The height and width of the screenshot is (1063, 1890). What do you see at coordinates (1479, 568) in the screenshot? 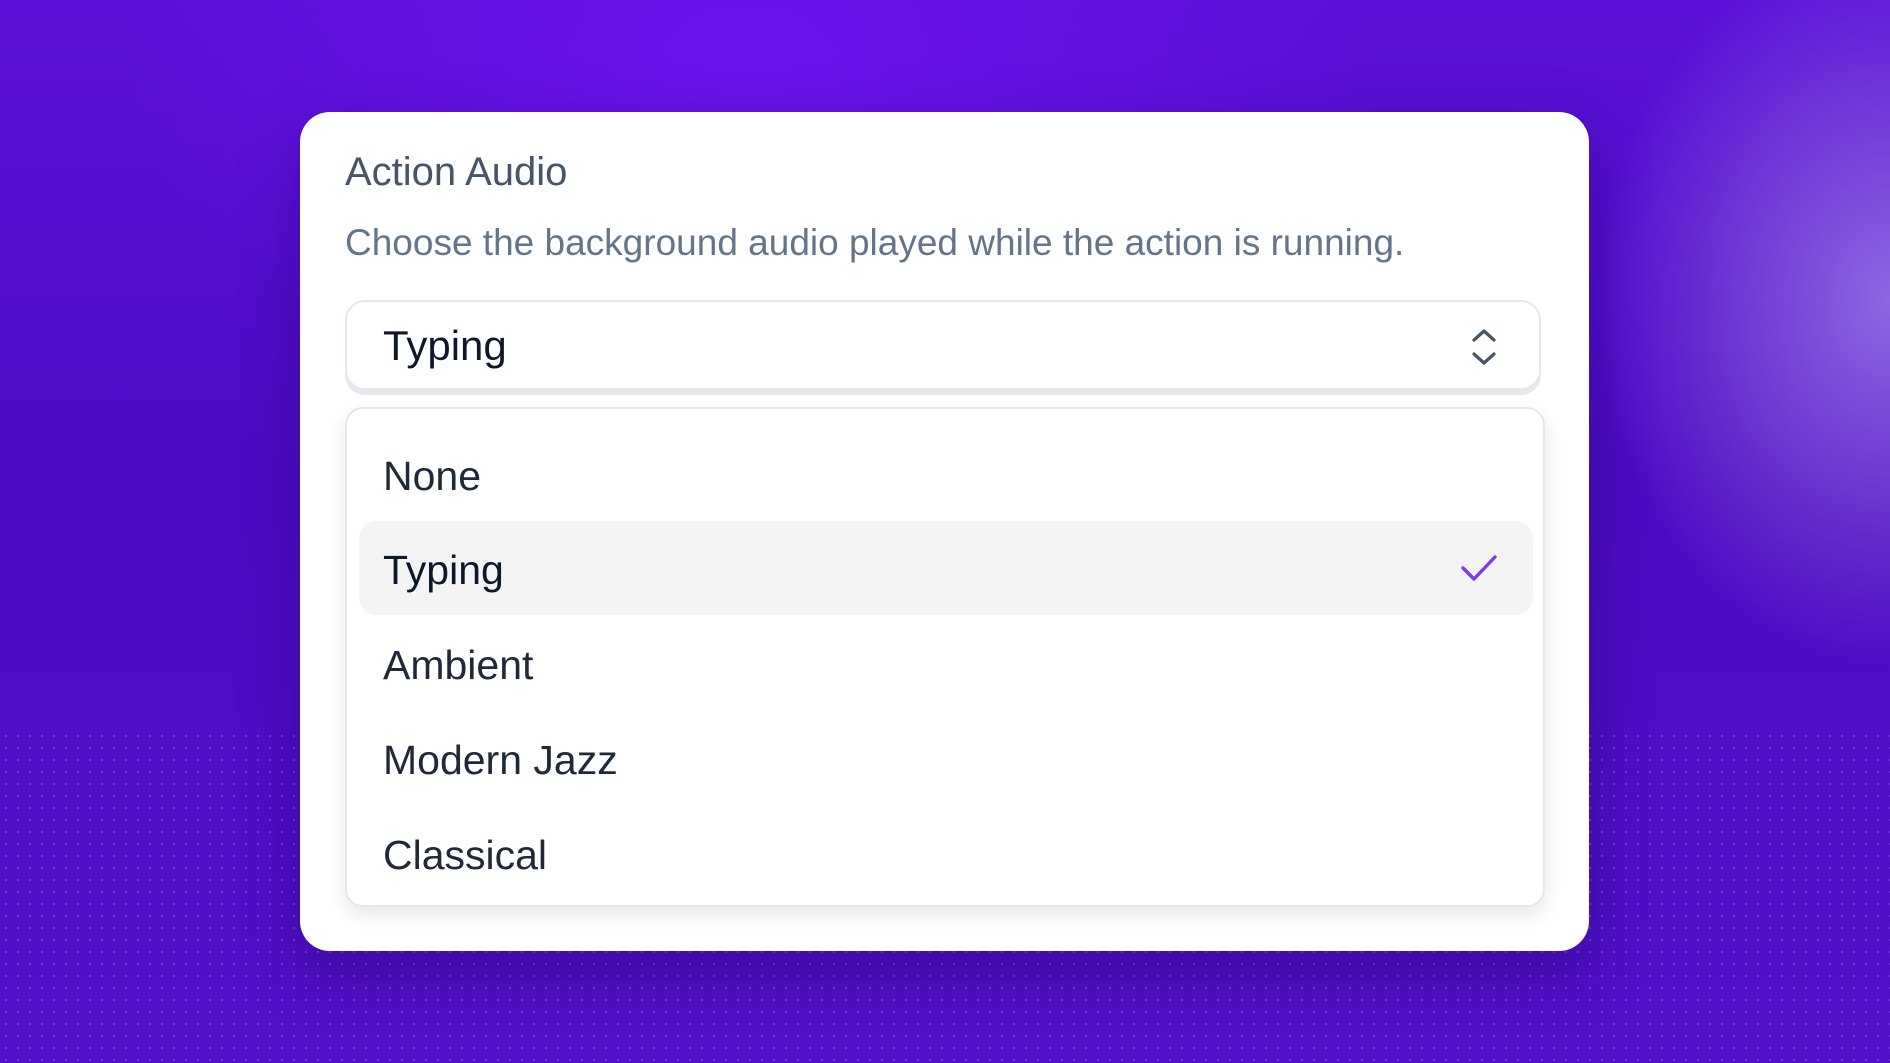
I see `check-icon` at bounding box center [1479, 568].